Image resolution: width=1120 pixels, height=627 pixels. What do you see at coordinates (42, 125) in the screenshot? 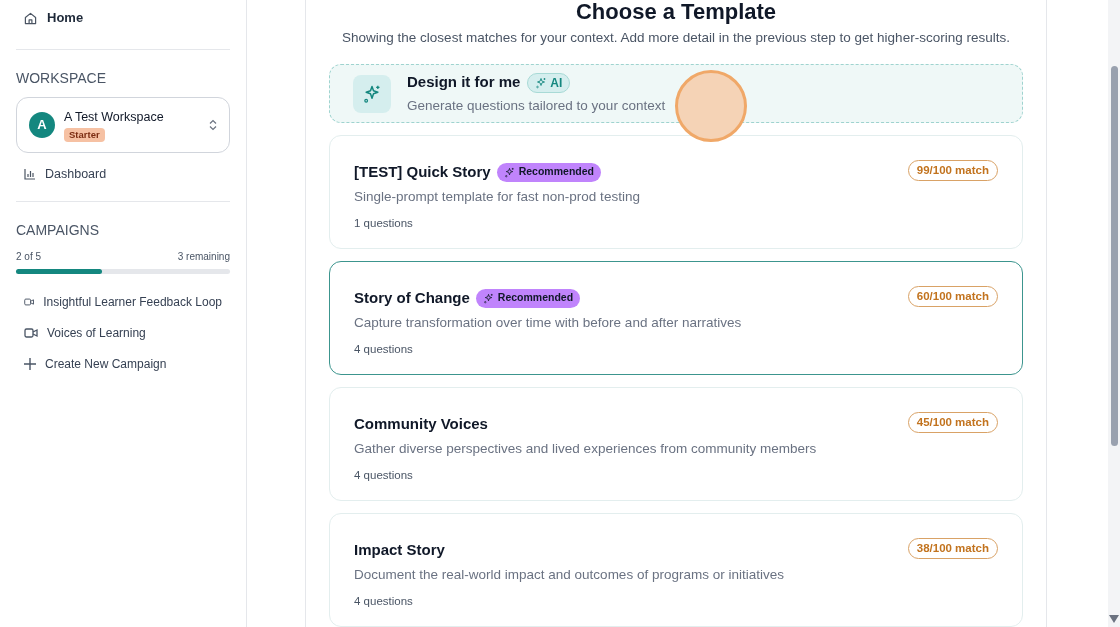
I see `workspace-avatar: A` at bounding box center [42, 125].